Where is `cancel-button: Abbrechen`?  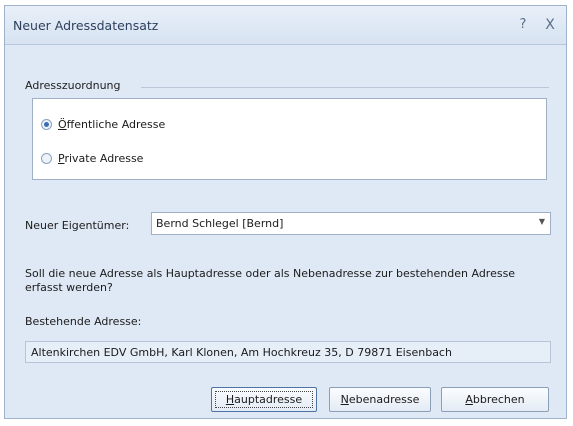
cancel-button: Abbrechen is located at coordinates (495, 399).